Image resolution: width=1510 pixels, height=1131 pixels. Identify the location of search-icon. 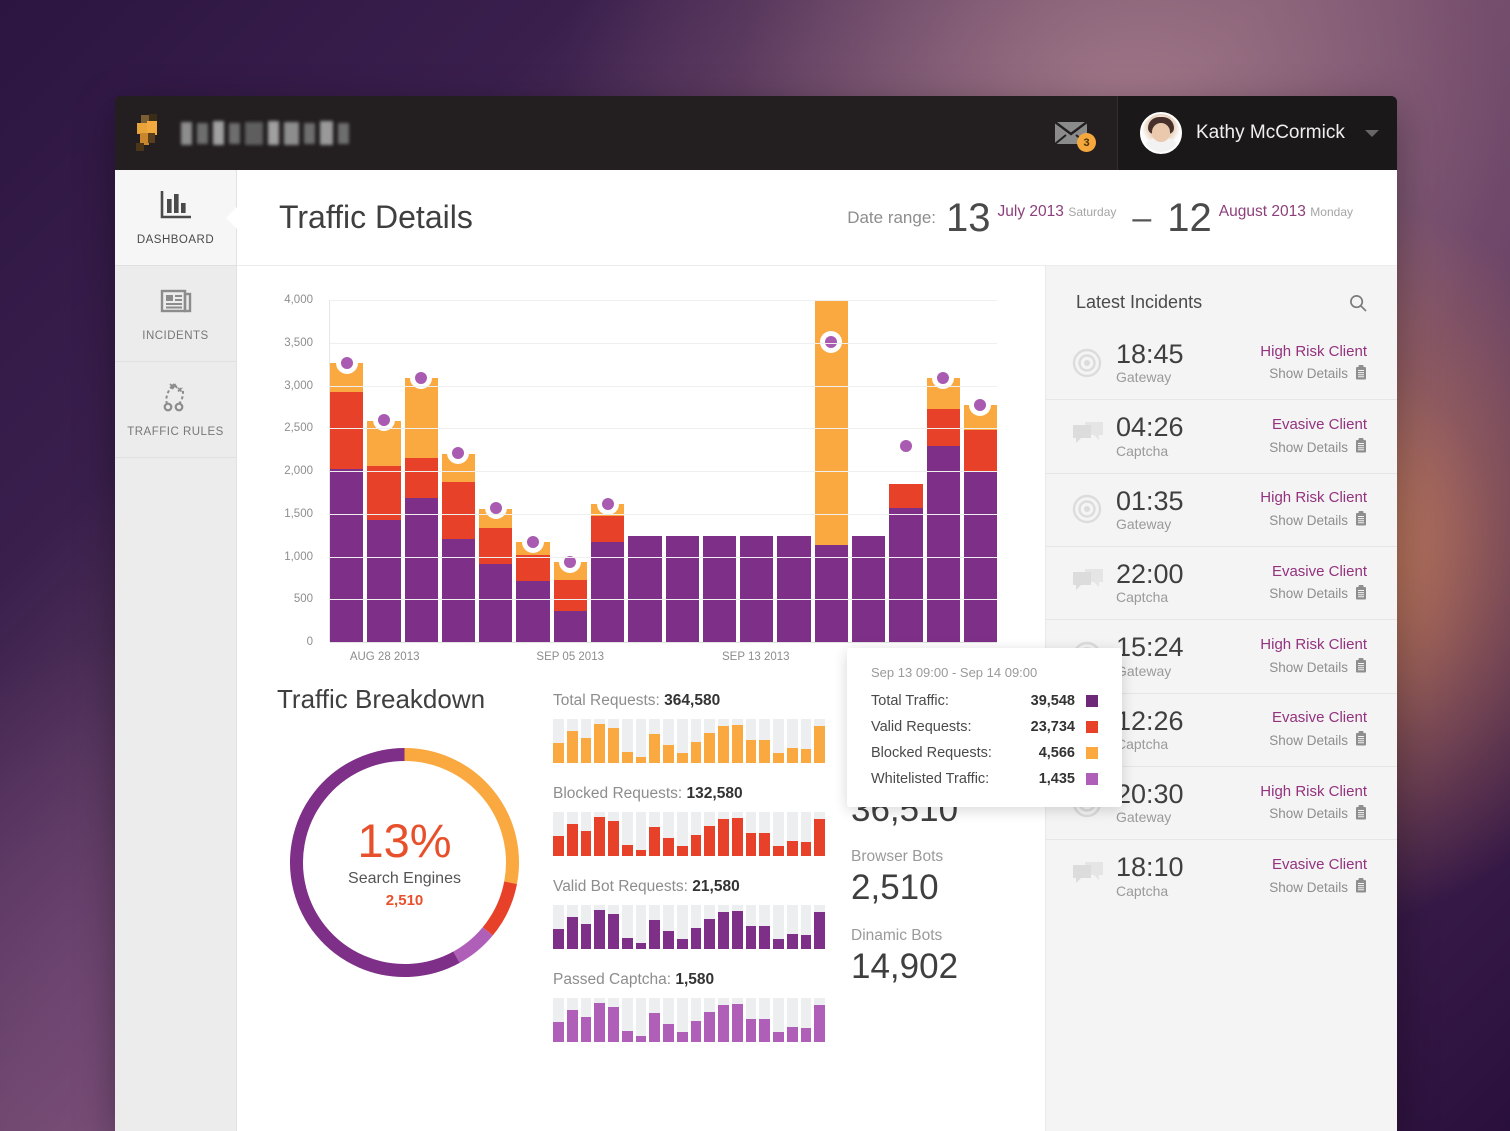
(1358, 303).